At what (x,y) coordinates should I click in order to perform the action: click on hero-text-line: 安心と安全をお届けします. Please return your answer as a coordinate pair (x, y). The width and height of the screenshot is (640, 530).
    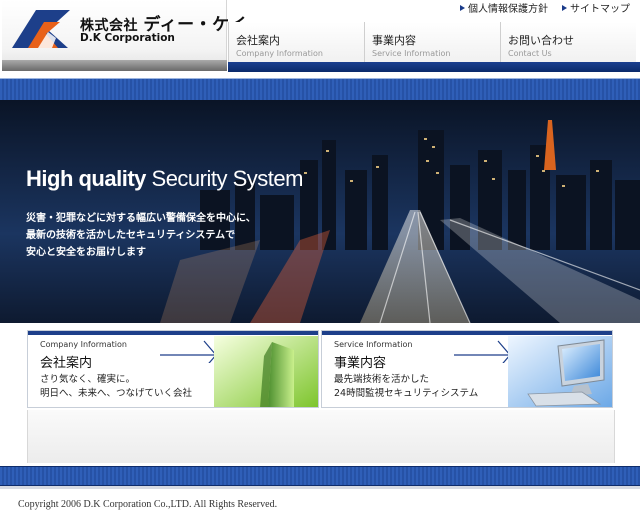
    Looking at the image, I should click on (86, 252).